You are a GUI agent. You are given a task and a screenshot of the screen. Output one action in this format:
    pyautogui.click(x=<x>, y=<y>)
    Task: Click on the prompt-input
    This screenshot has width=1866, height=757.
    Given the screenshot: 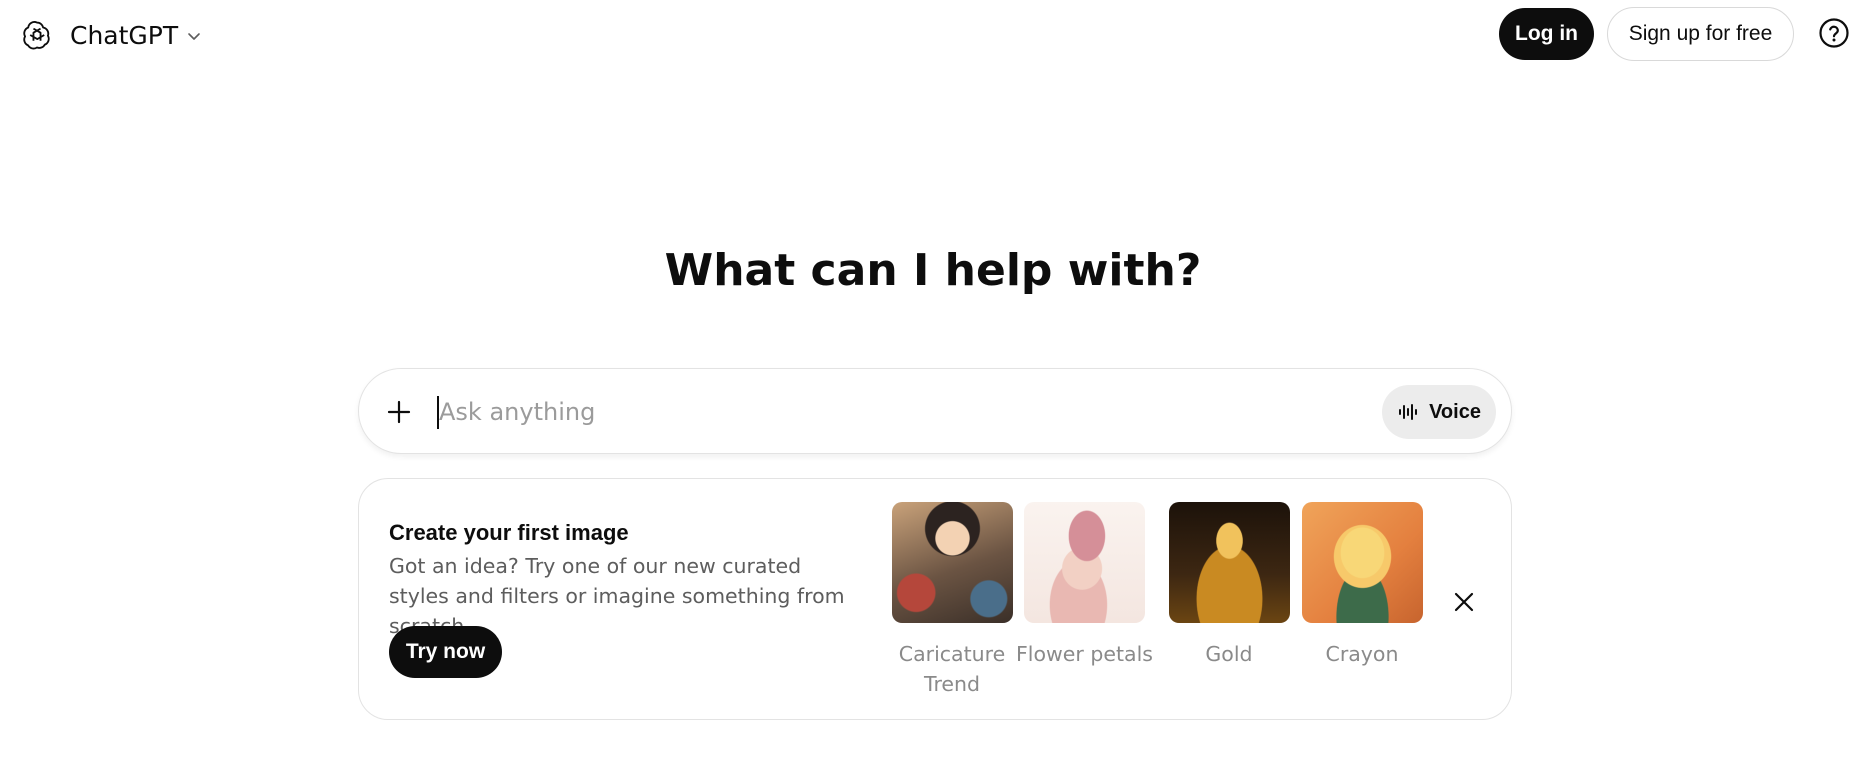 What is the action you would take?
    pyautogui.click(x=889, y=412)
    